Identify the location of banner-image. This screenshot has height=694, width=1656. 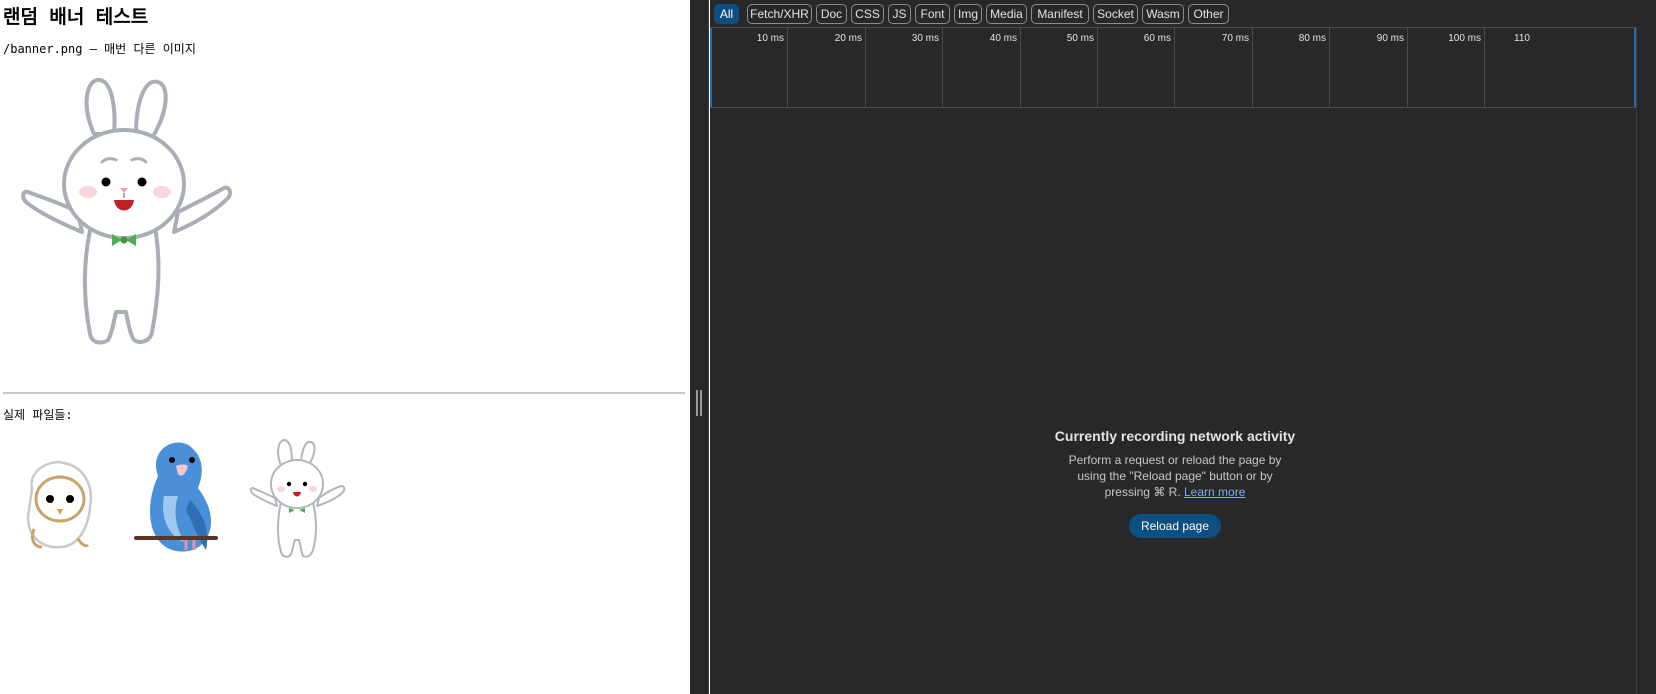
(127, 211).